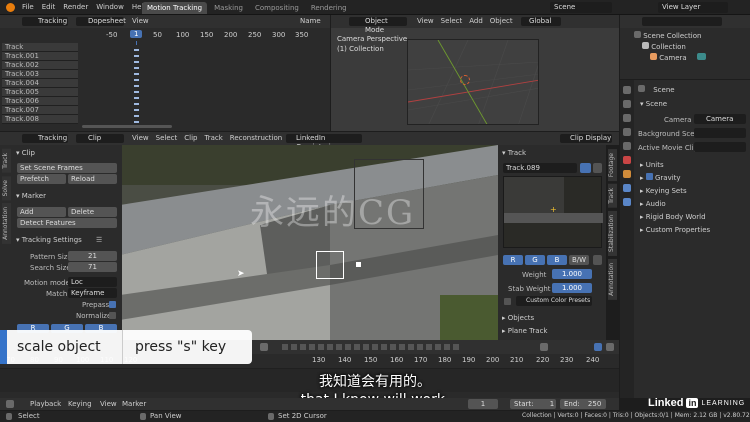 The image size is (750, 422). Describe the element at coordinates (583, 404) in the screenshot. I see `end-frame-field: End: 250` at that location.